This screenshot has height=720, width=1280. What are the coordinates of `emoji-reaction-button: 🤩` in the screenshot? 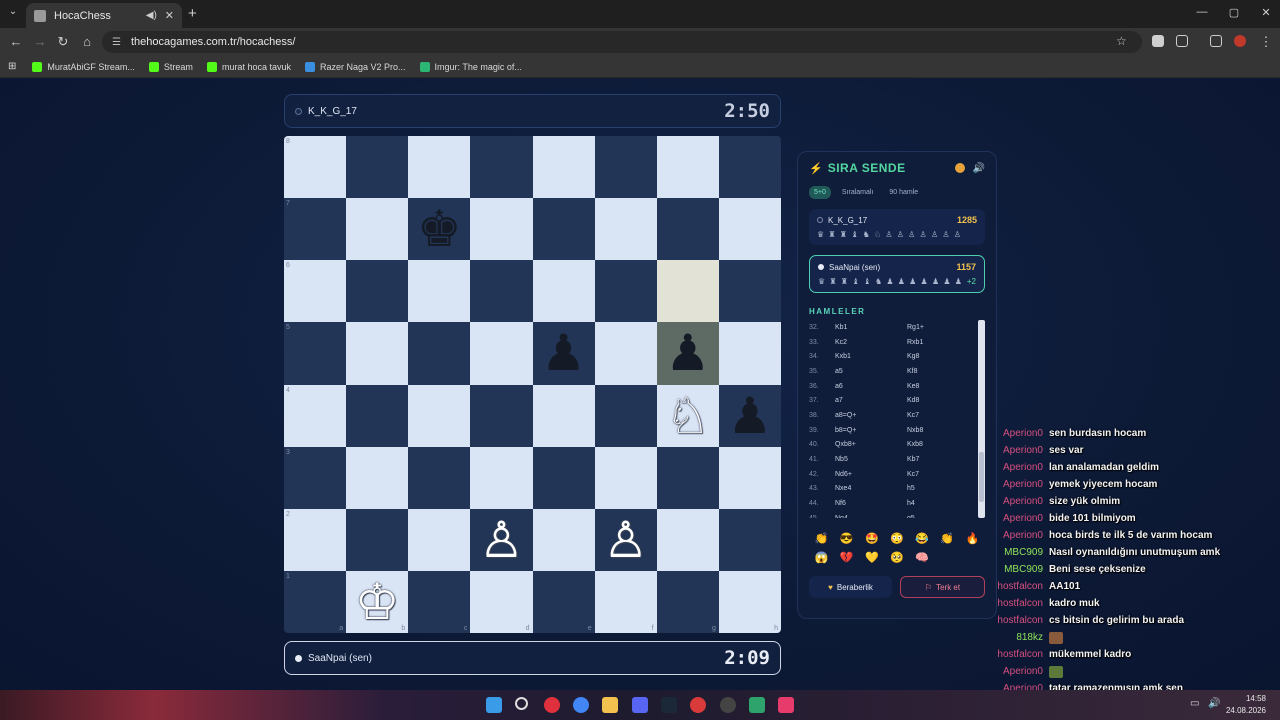 It's located at (871, 538).